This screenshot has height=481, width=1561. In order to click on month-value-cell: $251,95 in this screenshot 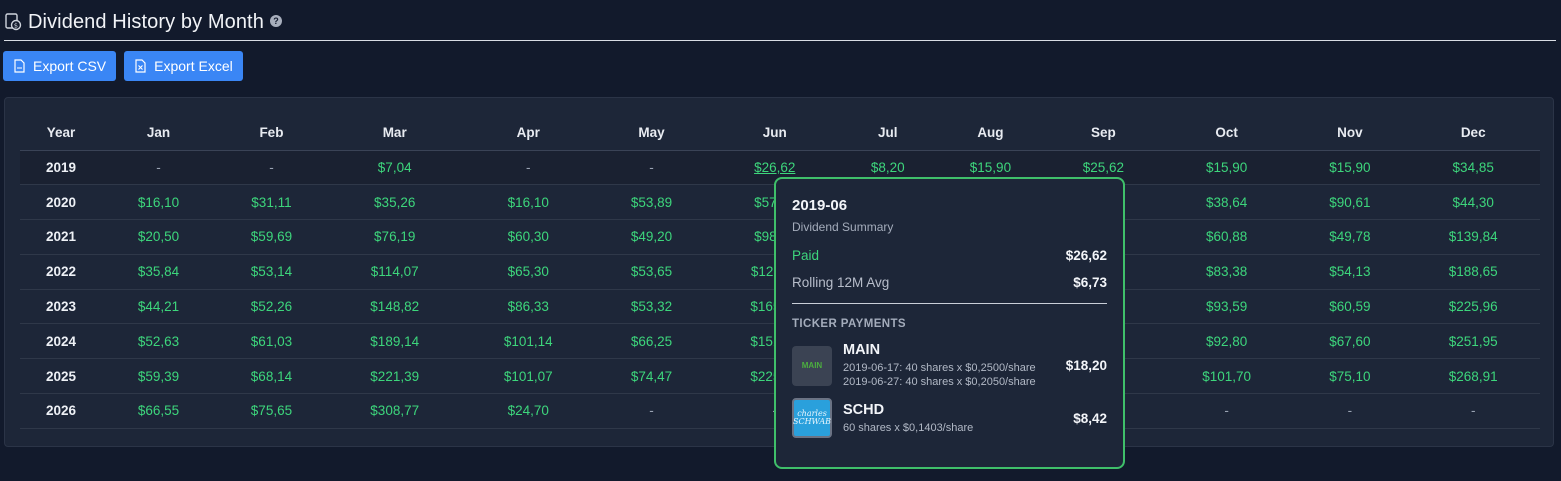, I will do `click(1473, 341)`.